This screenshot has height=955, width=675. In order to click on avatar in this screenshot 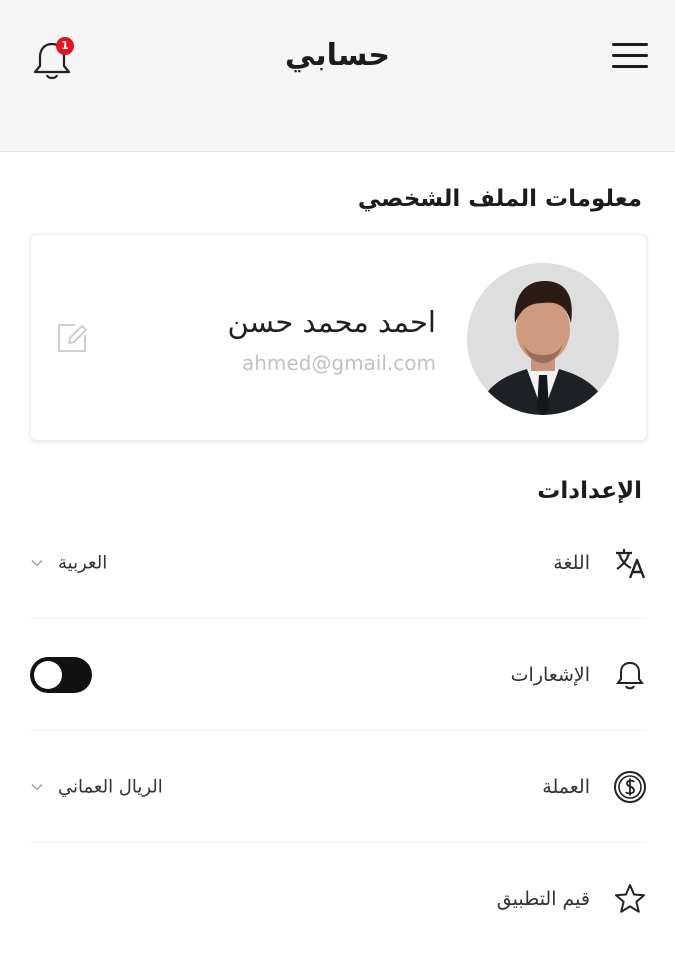, I will do `click(543, 339)`.